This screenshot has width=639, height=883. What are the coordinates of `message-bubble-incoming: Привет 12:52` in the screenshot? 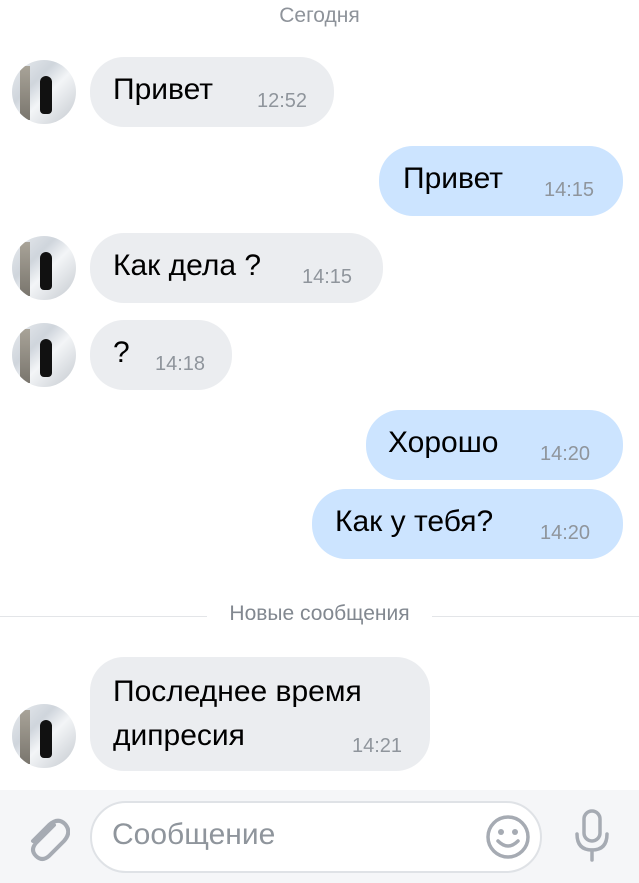 It's located at (212, 92).